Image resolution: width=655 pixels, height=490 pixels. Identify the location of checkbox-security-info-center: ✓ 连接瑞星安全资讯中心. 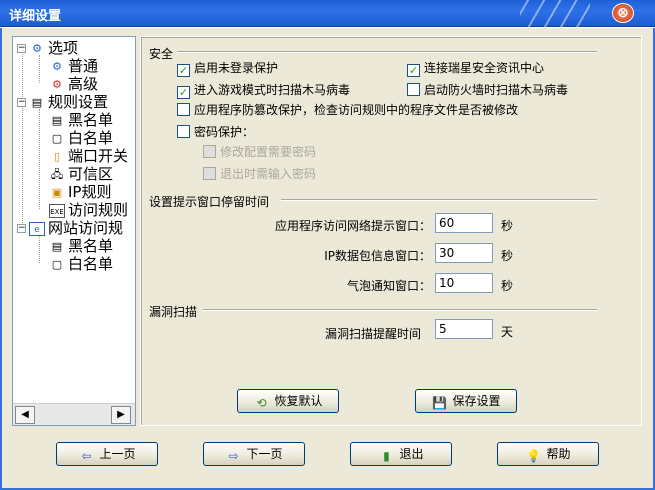
(475, 69).